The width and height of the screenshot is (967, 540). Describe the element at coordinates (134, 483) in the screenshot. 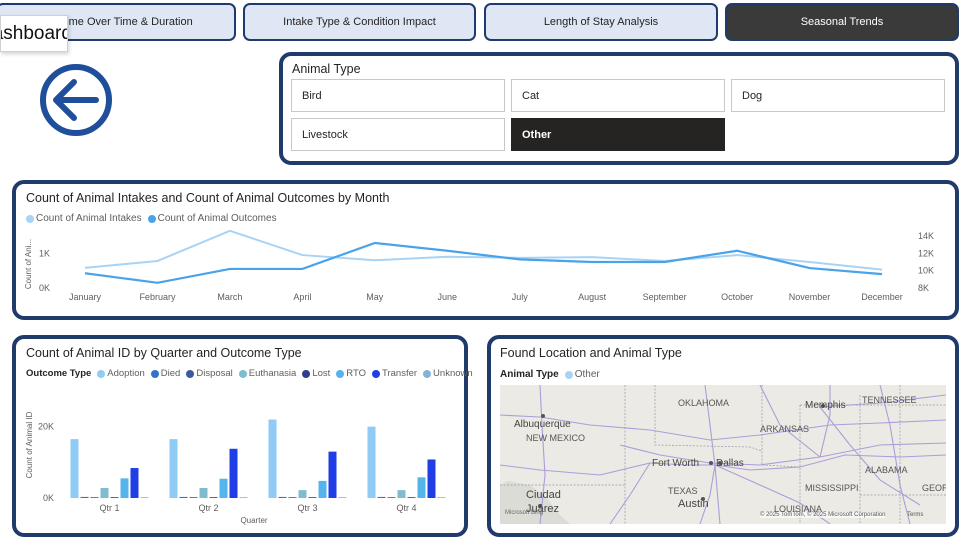

I see `bar-transfer-qtr1` at that location.